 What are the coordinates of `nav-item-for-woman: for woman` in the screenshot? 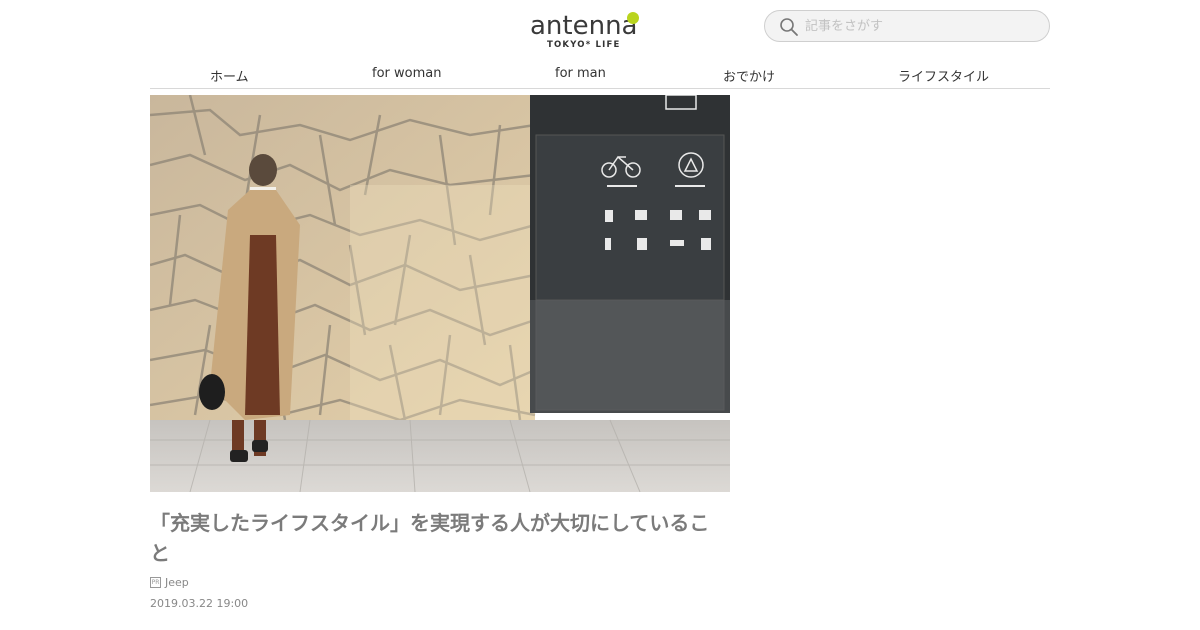 It's located at (406, 73).